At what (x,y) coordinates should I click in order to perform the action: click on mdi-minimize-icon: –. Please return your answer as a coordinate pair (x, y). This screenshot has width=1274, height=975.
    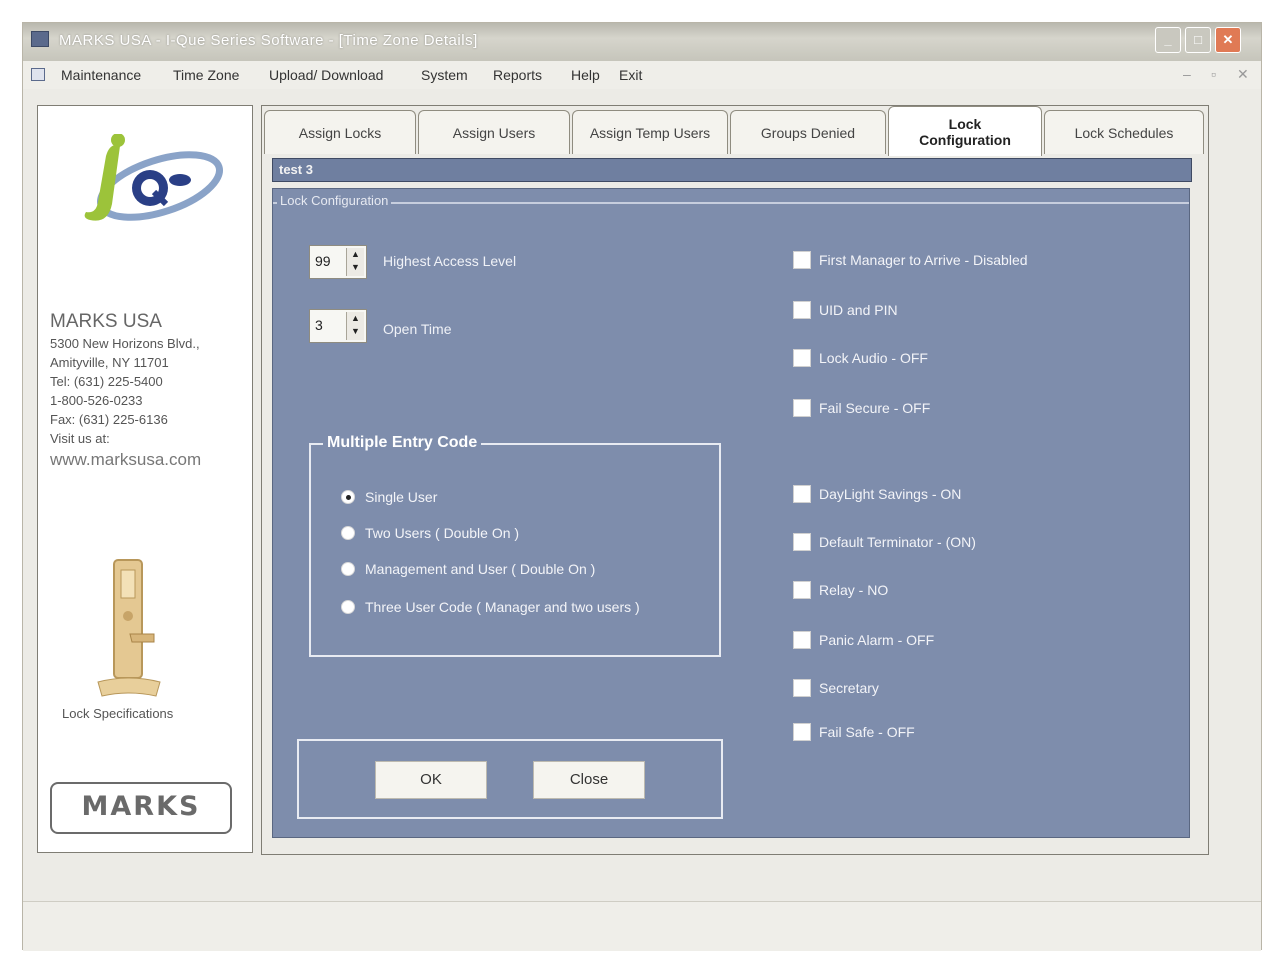
    Looking at the image, I should click on (1187, 74).